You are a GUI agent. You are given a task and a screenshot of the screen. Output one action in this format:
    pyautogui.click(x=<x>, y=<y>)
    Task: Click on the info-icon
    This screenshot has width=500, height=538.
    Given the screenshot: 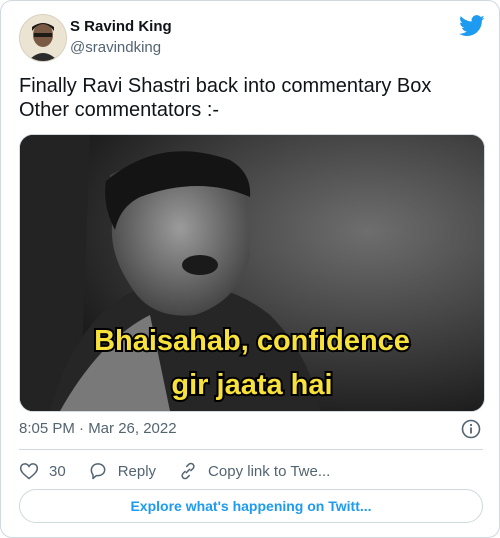 What is the action you would take?
    pyautogui.click(x=471, y=429)
    